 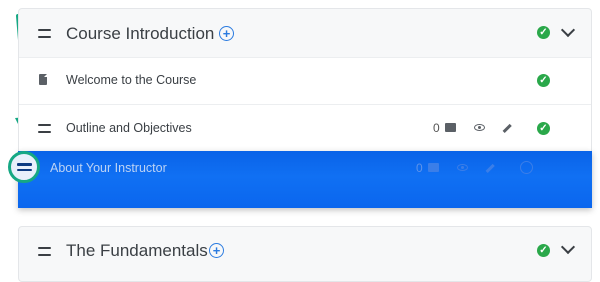 I want to click on lesson-title: About Your Instructor, so click(x=108, y=168).